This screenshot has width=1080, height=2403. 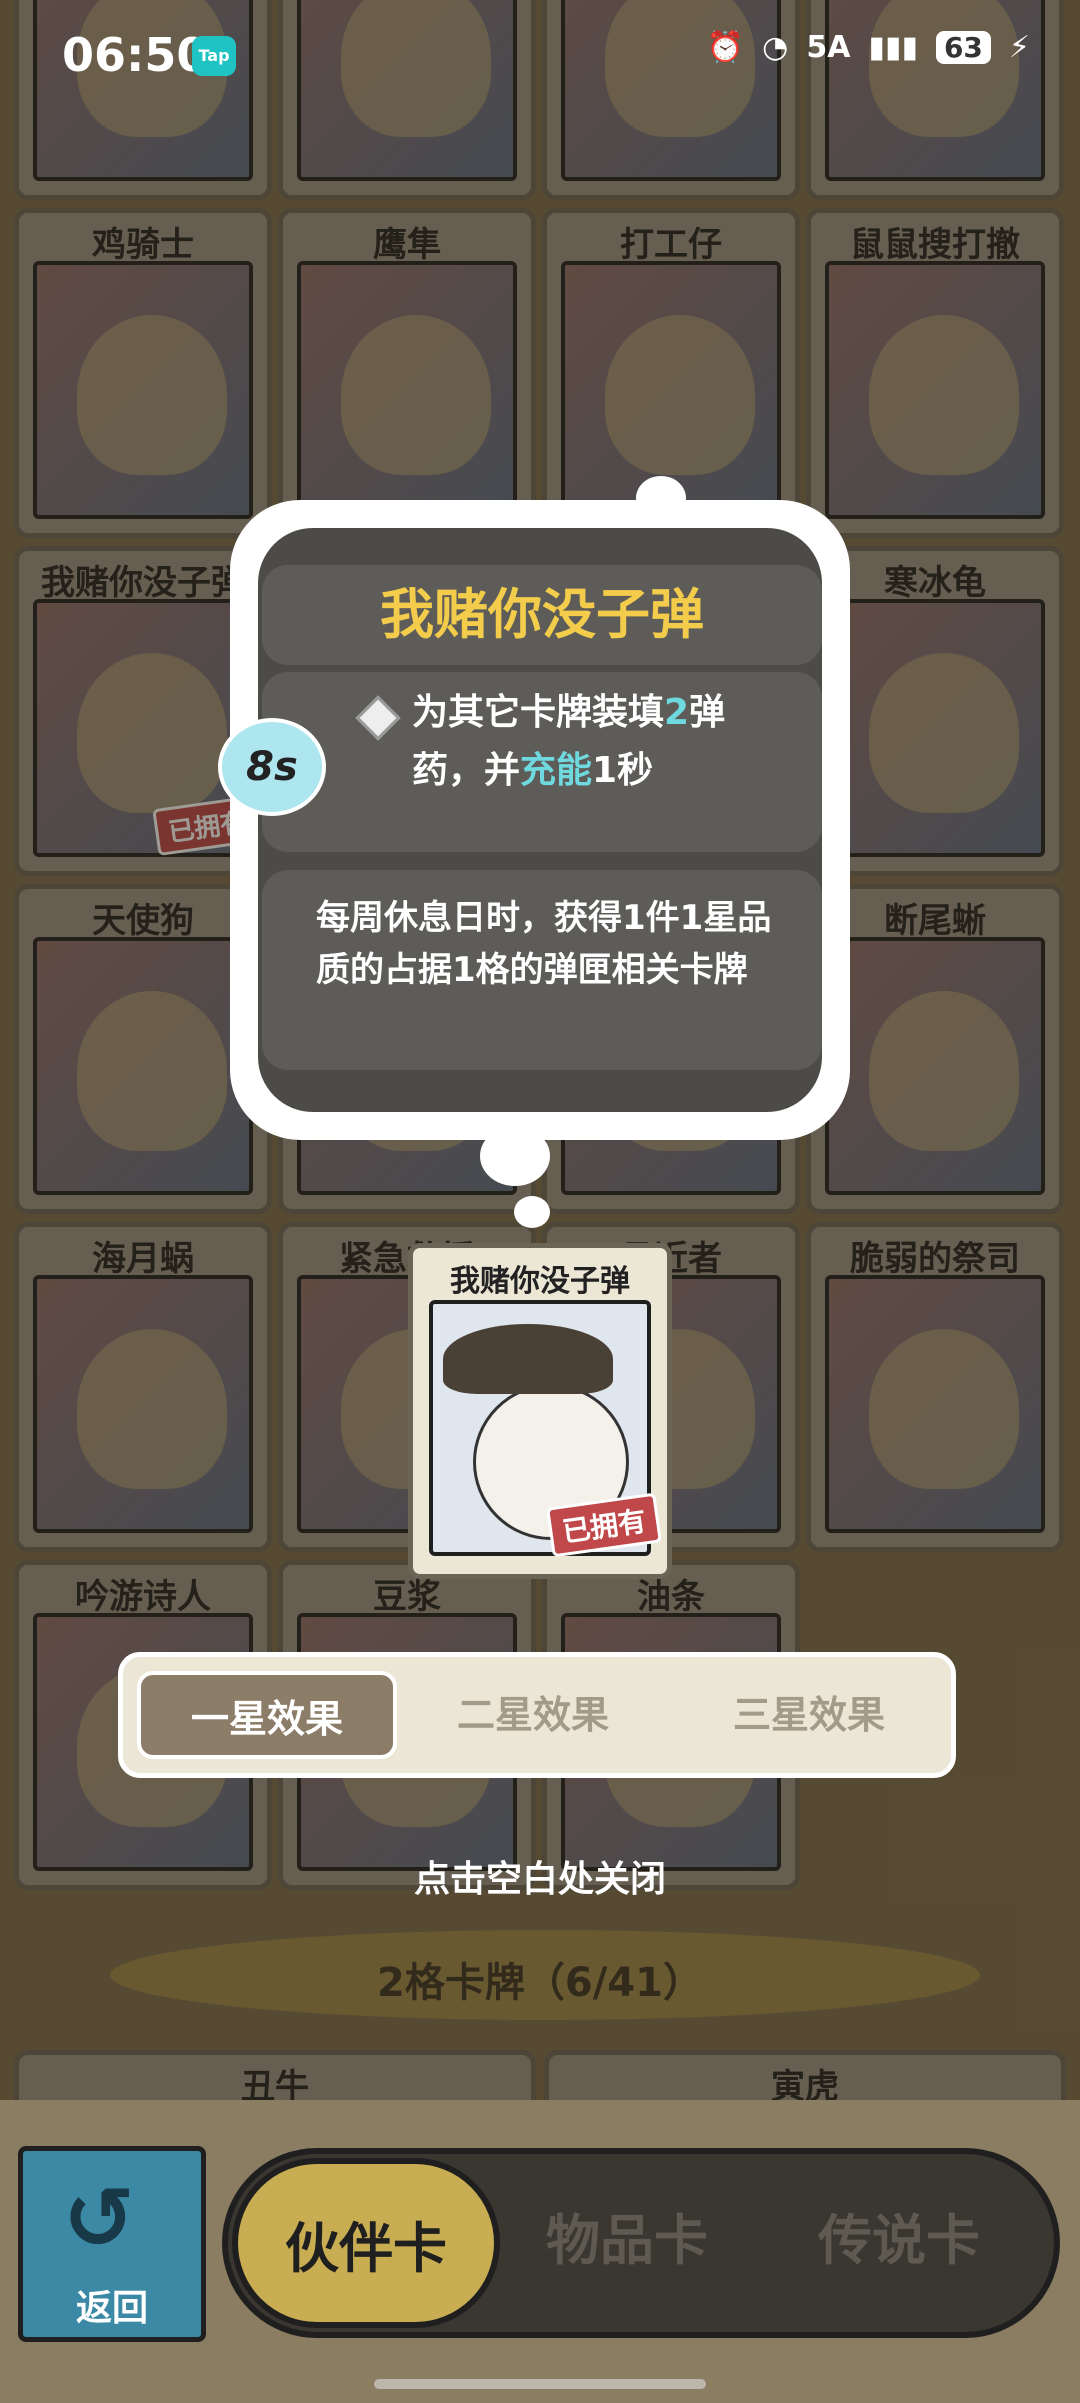 I want to click on status-bar: 06:50 Tap ⏰ ◔ 5A ▮▮▮ 63 ⚡, so click(x=540, y=55).